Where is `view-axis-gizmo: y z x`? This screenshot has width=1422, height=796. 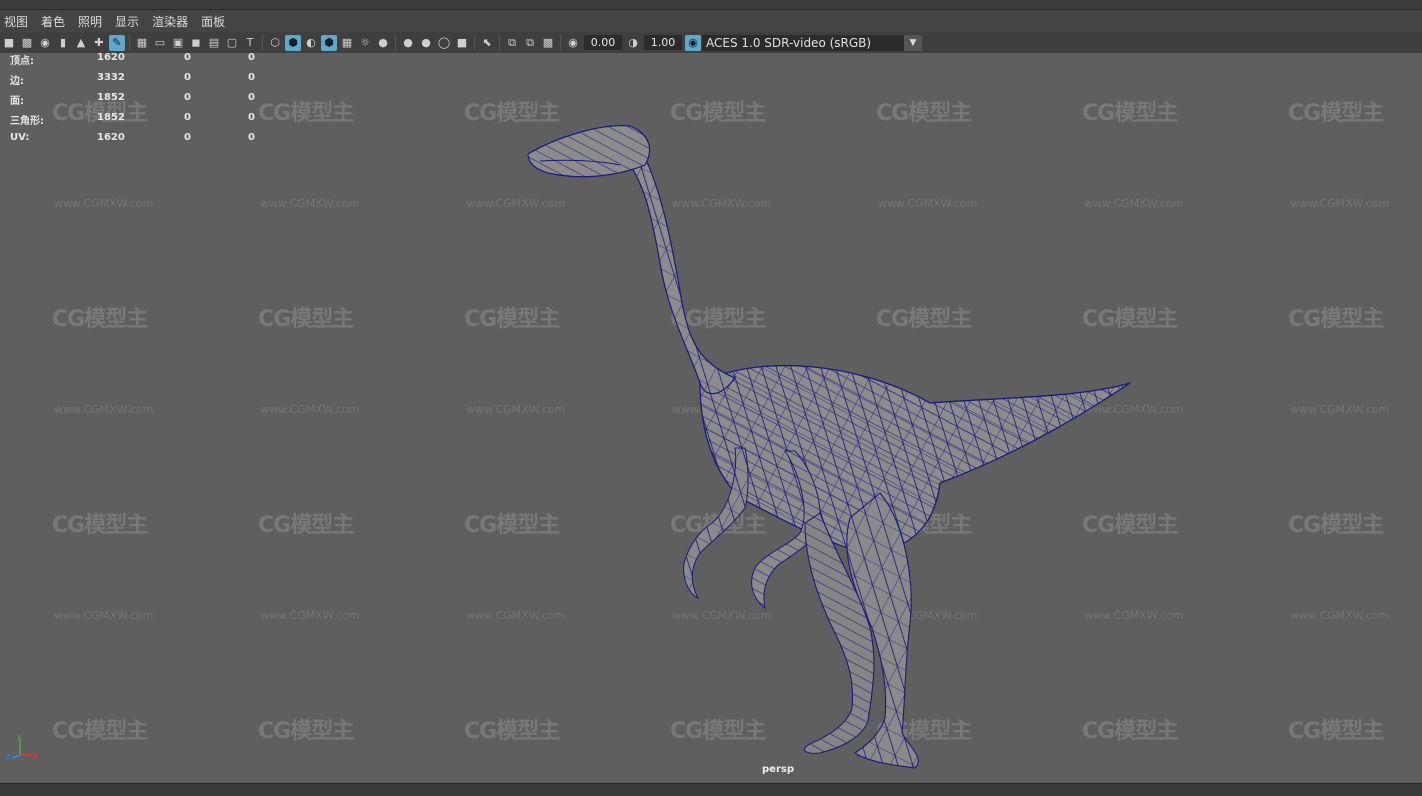
view-axis-gizmo: y z x is located at coordinates (22, 747).